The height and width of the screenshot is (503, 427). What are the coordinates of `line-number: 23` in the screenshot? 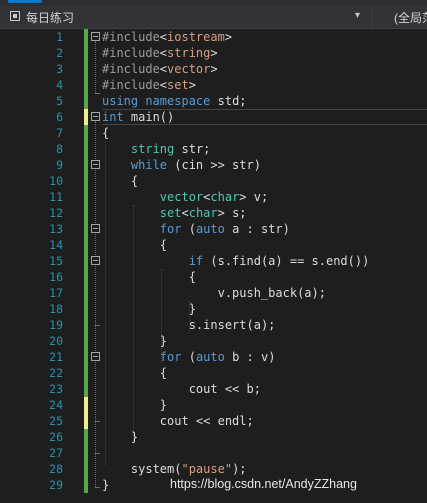 It's located at (56, 389).